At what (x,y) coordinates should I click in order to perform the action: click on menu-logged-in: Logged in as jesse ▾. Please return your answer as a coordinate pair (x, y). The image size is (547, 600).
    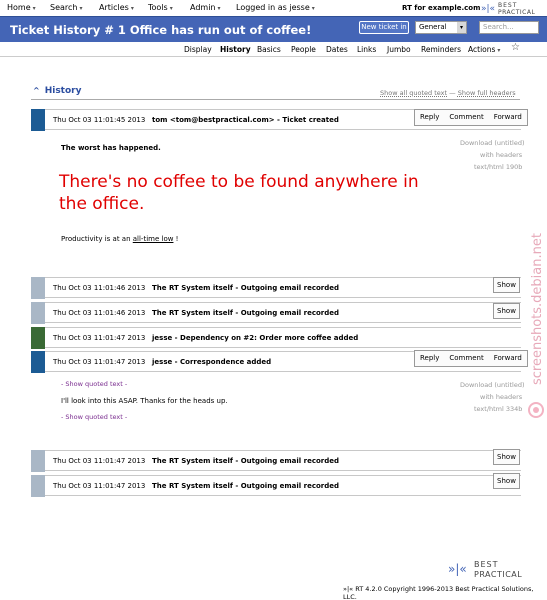
    Looking at the image, I should click on (275, 7).